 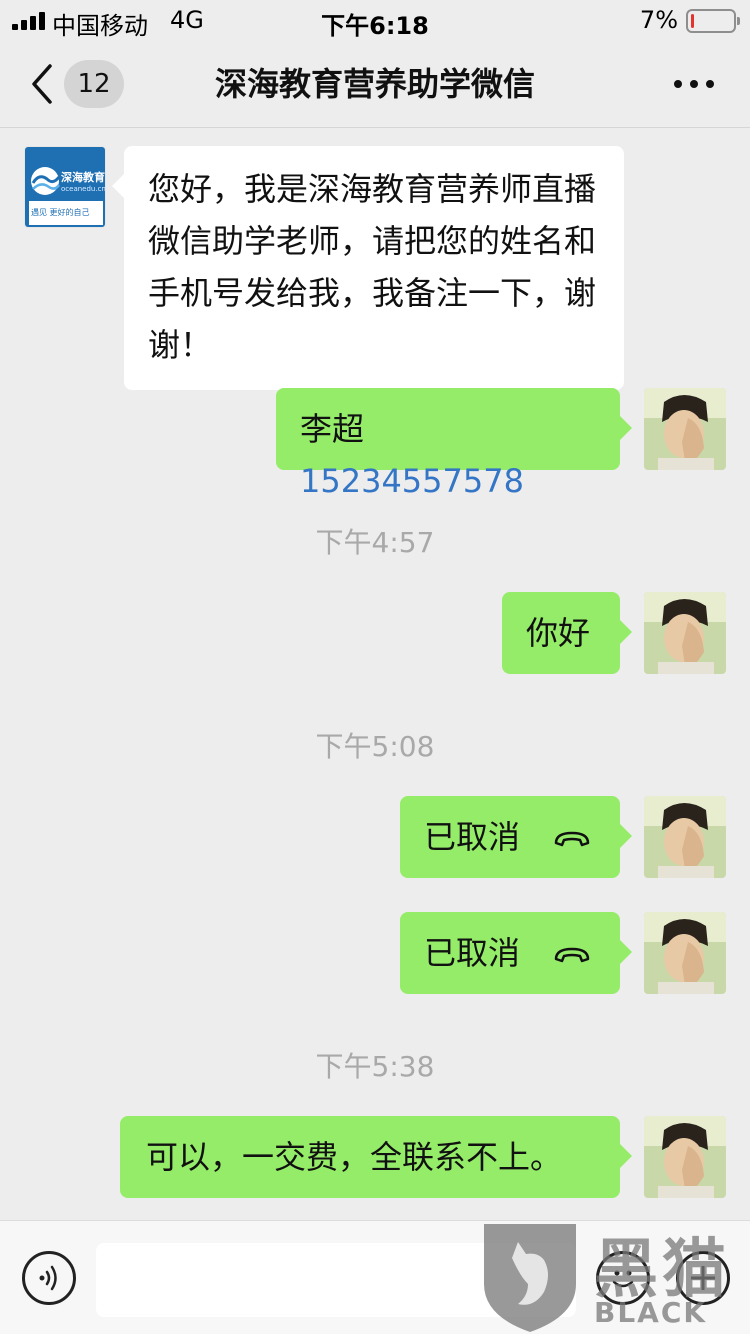 What do you see at coordinates (658, 20) in the screenshot?
I see `battery-percent: 7%` at bounding box center [658, 20].